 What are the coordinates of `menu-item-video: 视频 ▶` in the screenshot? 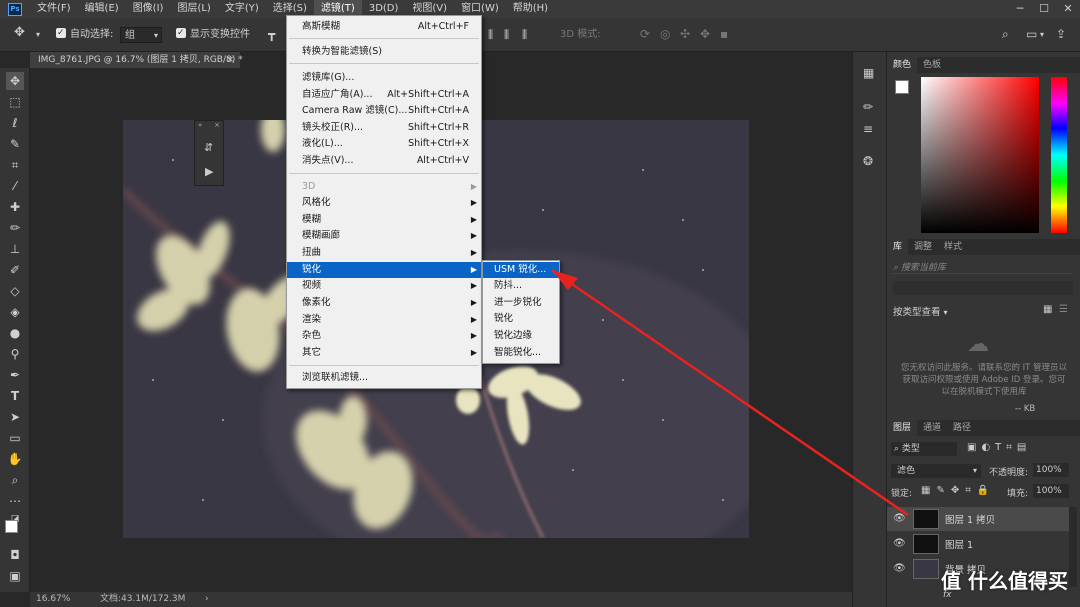 It's located at (384, 286).